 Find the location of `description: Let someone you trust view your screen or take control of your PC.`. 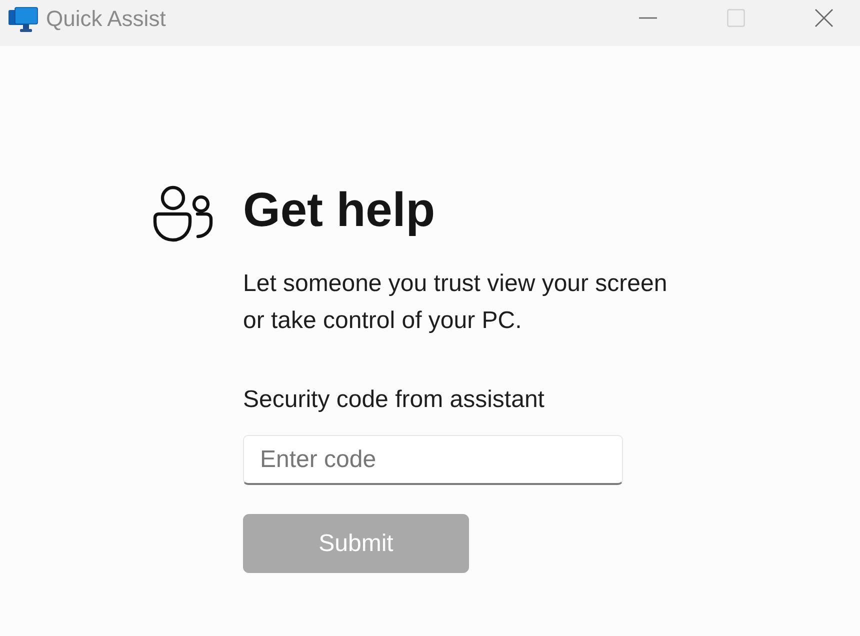

description: Let someone you trust view your screen or take control of your PC. is located at coordinates (455, 302).